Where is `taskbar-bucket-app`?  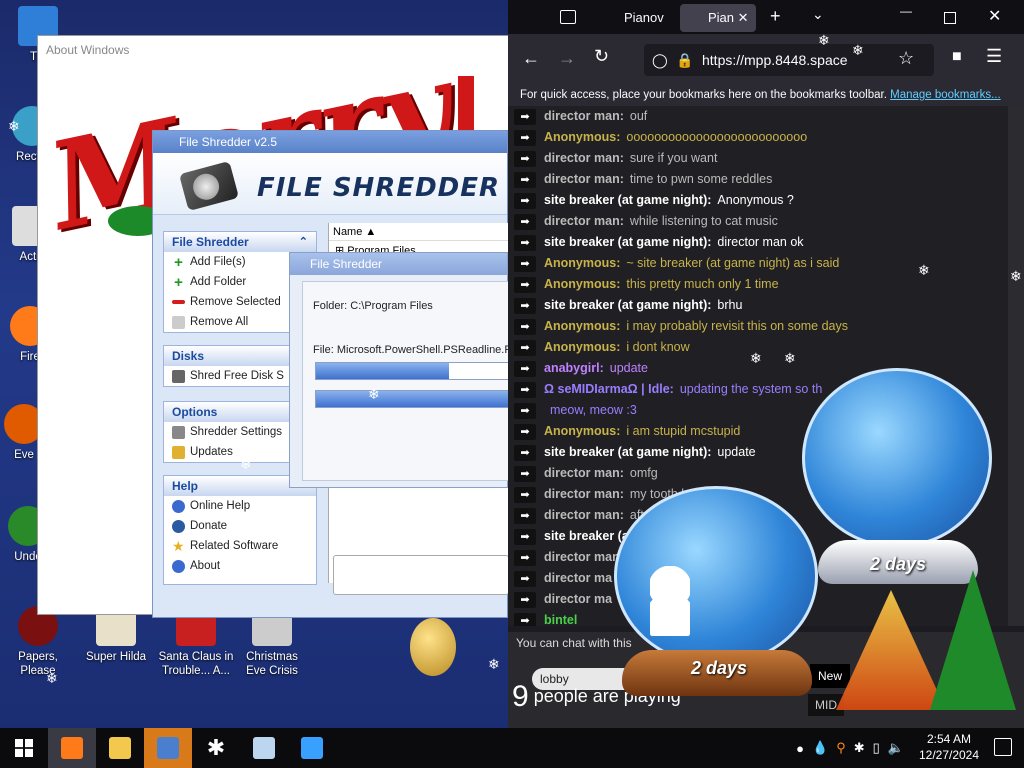 taskbar-bucket-app is located at coordinates (312, 748).